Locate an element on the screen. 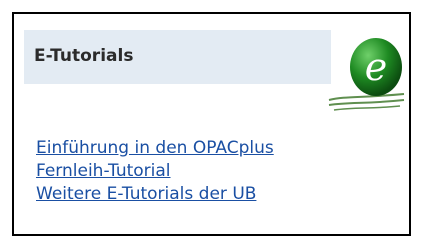  link-opacplus-intro: Einführung in den OPACplus is located at coordinates (155, 148).